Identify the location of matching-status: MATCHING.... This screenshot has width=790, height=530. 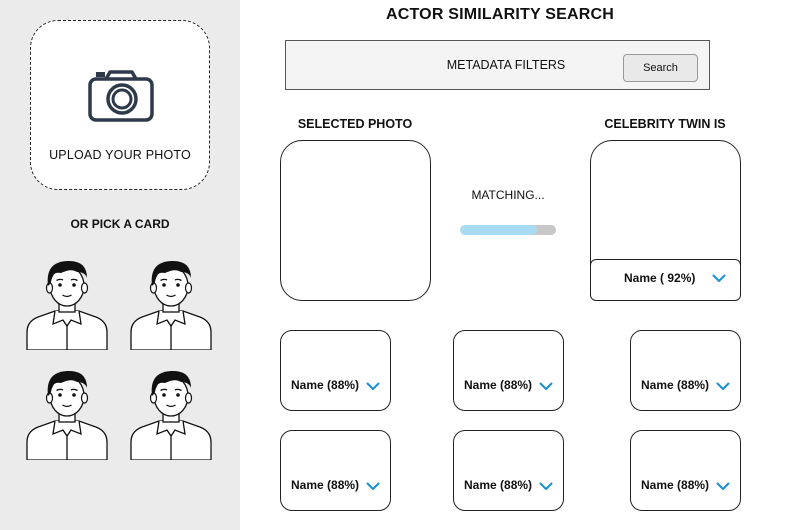
(508, 195).